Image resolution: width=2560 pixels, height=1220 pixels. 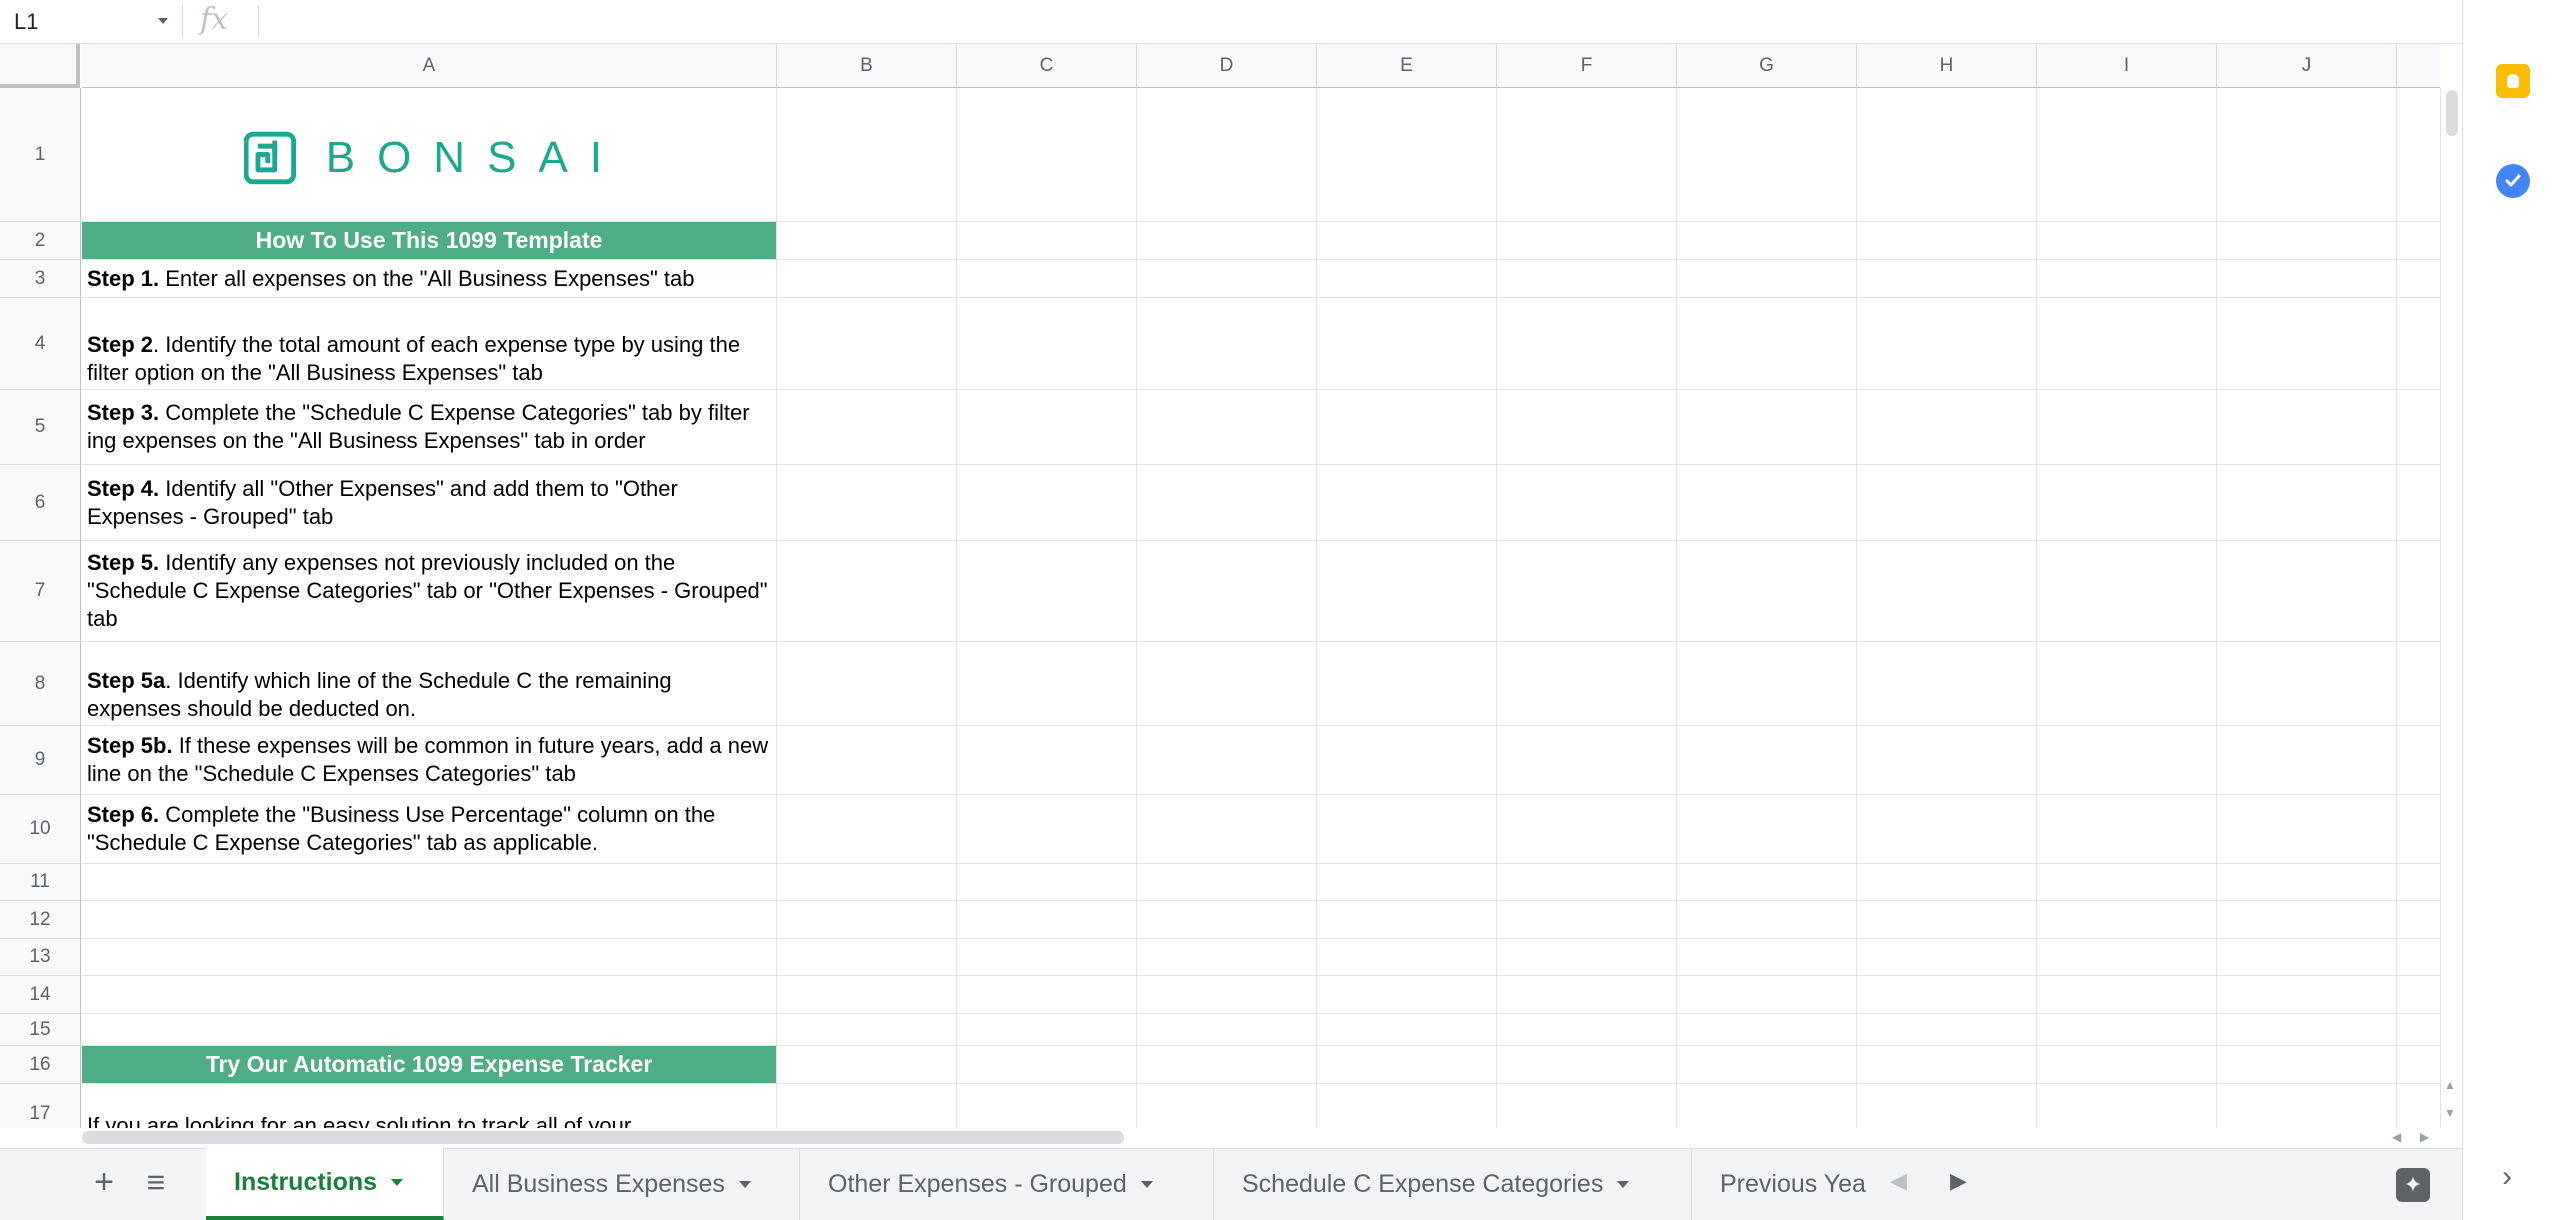 I want to click on tab-label: All Business Expenses, so click(x=598, y=1183).